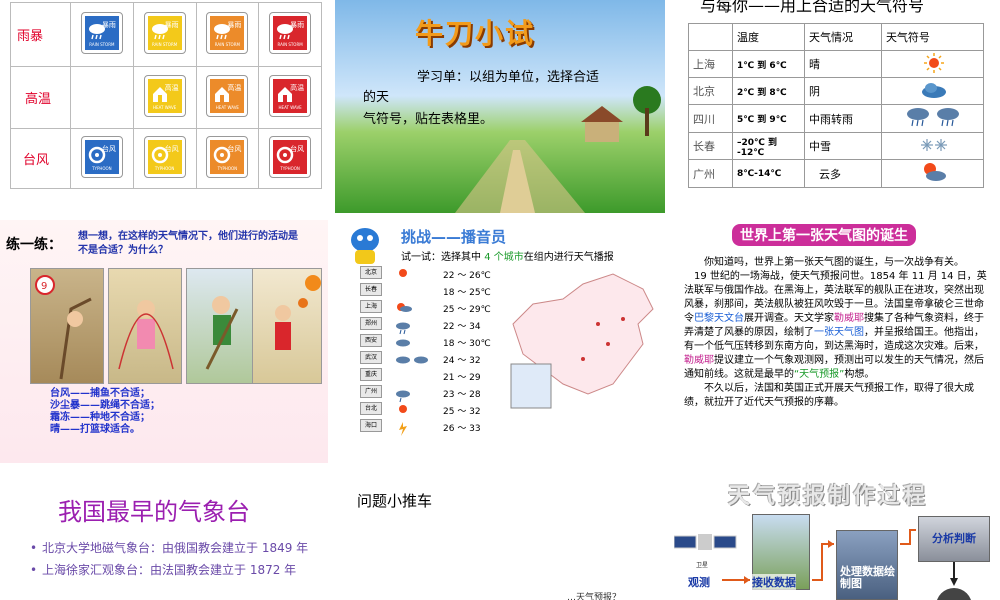 This screenshot has height=600, width=1000. I want to click on process-arrows, so click(840, 557).